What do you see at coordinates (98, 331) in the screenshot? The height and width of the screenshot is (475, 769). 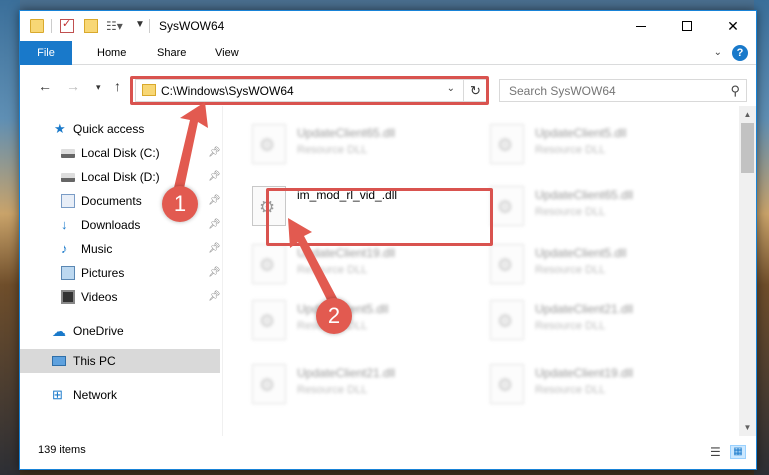 I see `sidebar-item-label: OneDrive` at bounding box center [98, 331].